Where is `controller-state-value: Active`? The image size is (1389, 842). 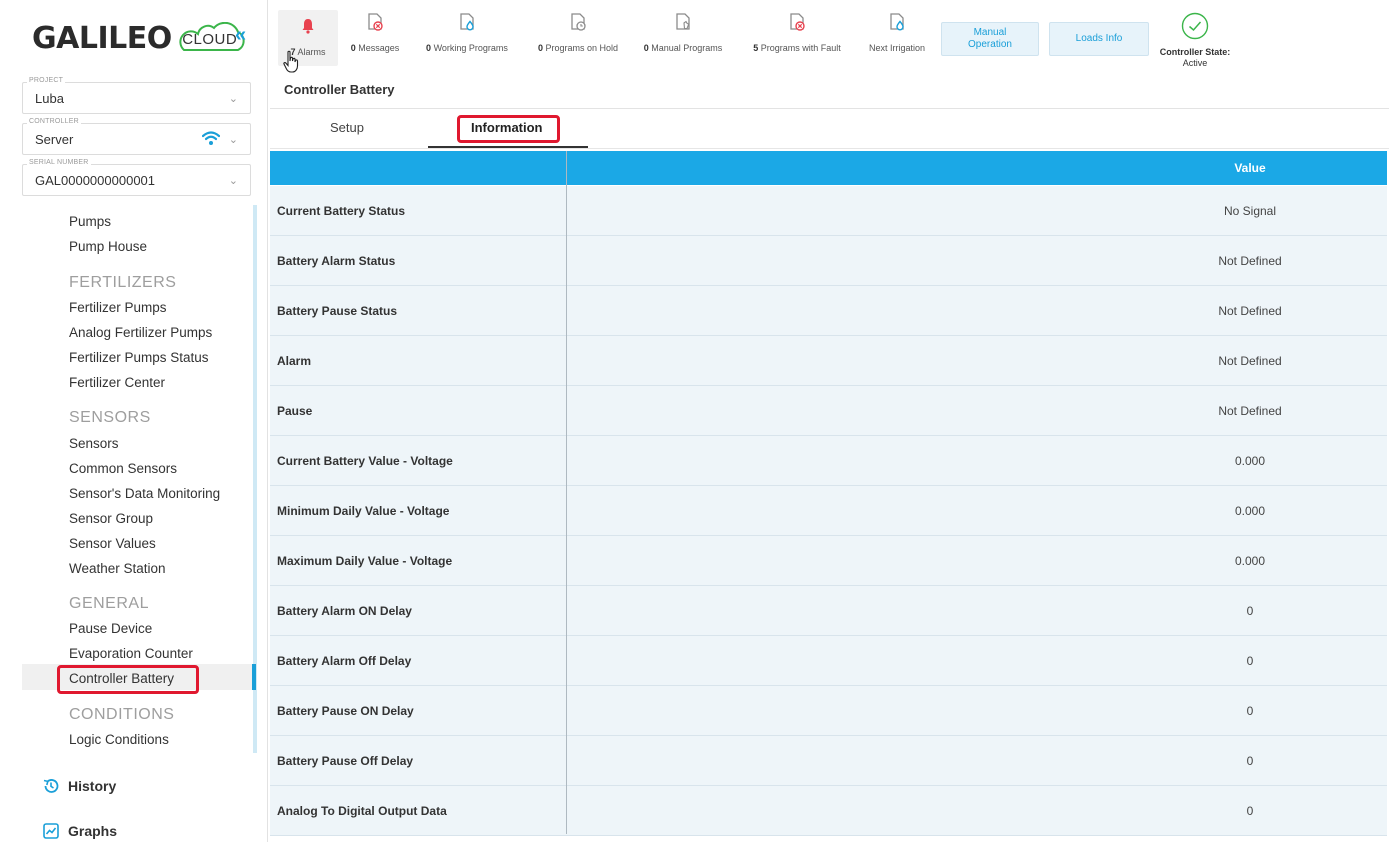
controller-state-value: Active is located at coordinates (1195, 63).